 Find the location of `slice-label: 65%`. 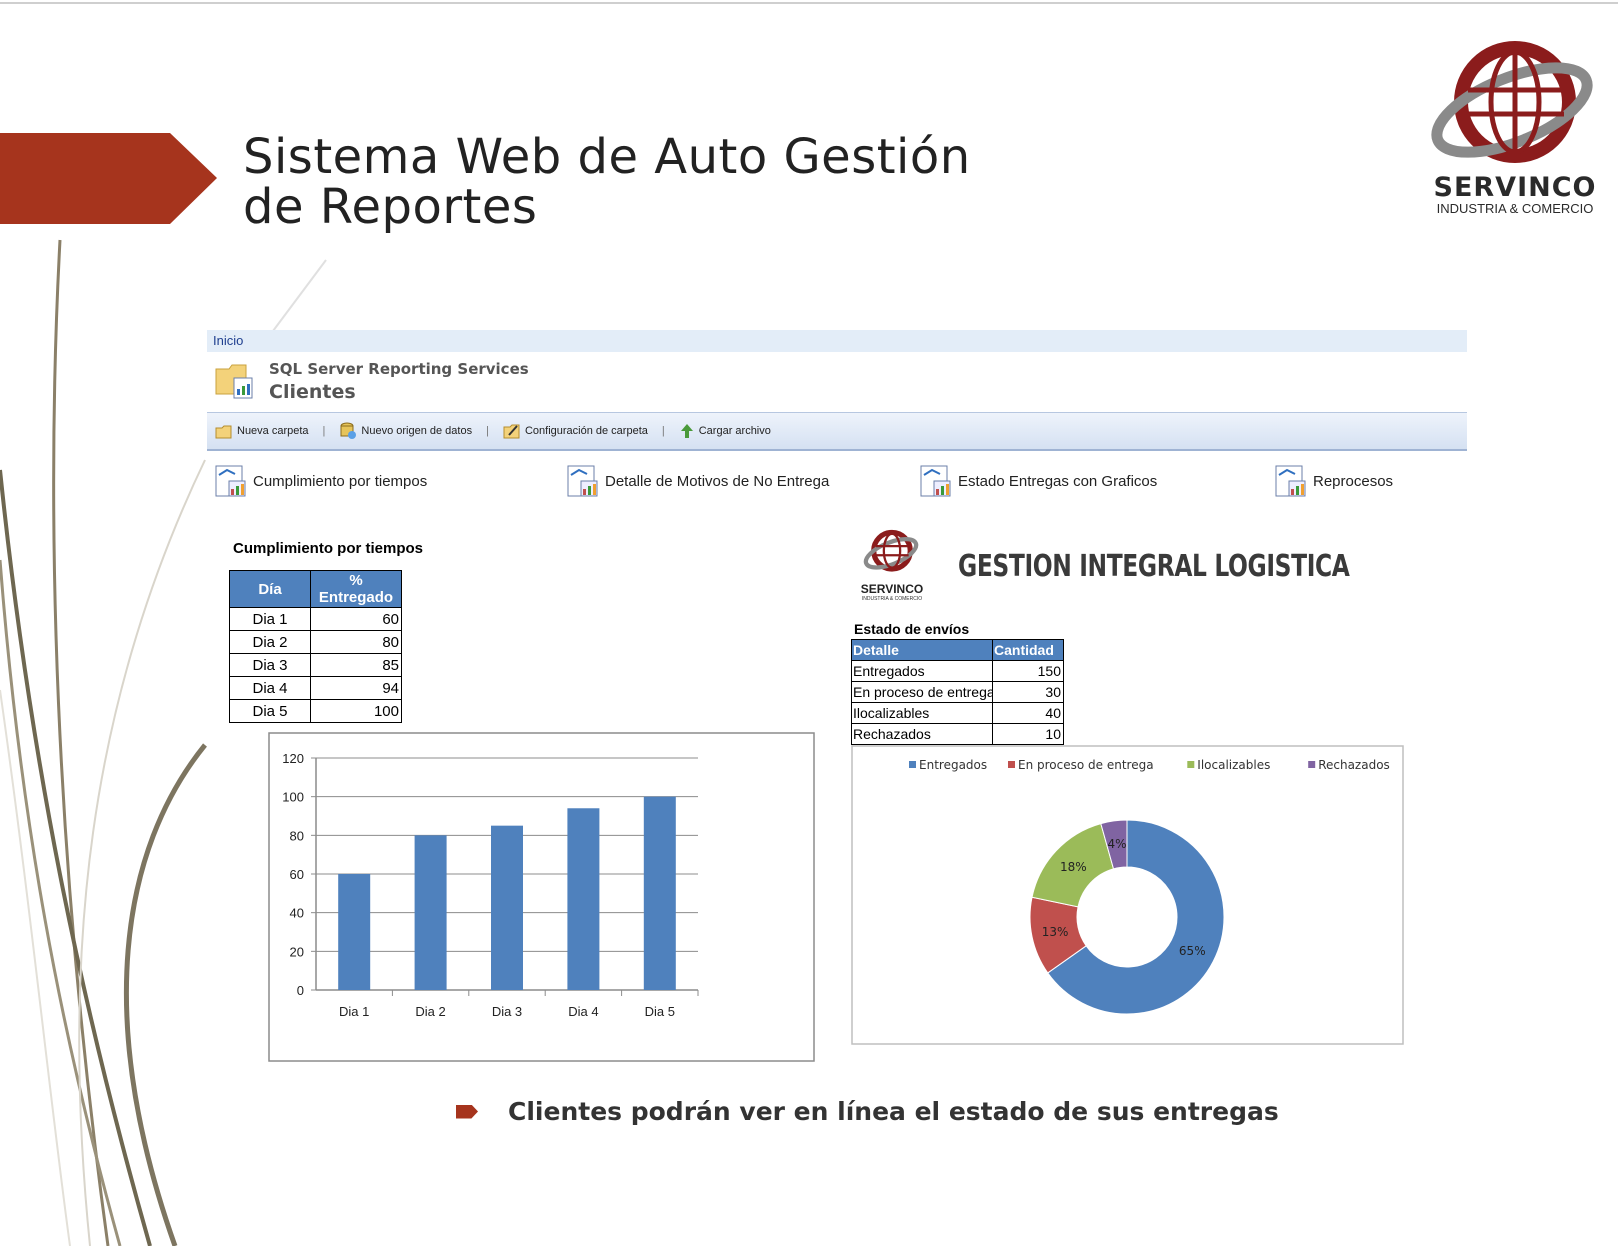

slice-label: 65% is located at coordinates (1192, 951).